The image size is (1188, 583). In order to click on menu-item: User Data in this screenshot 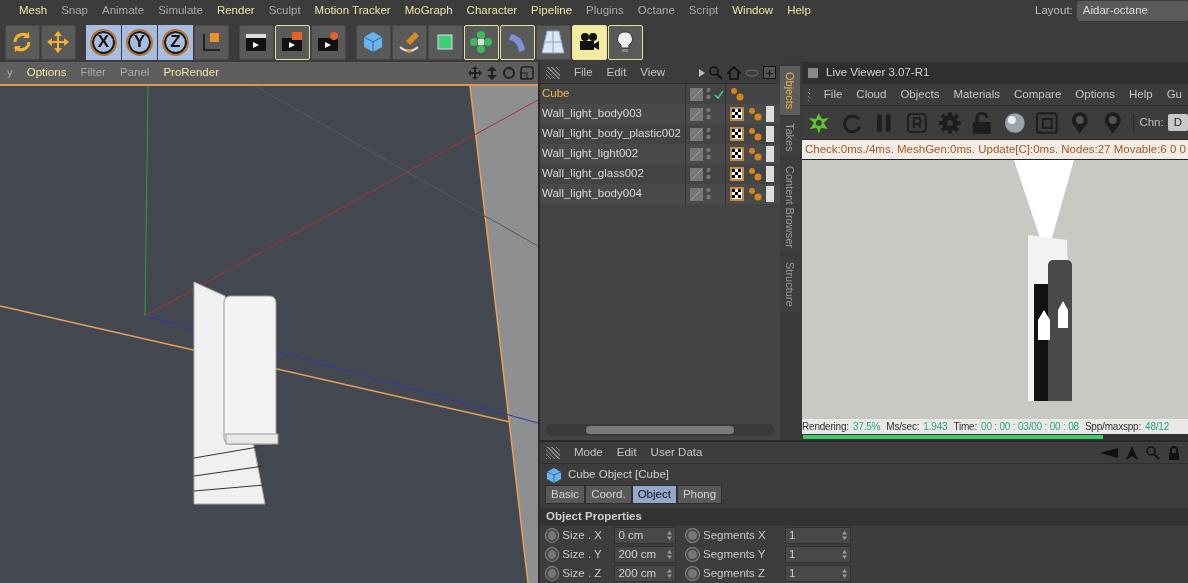, I will do `click(676, 452)`.